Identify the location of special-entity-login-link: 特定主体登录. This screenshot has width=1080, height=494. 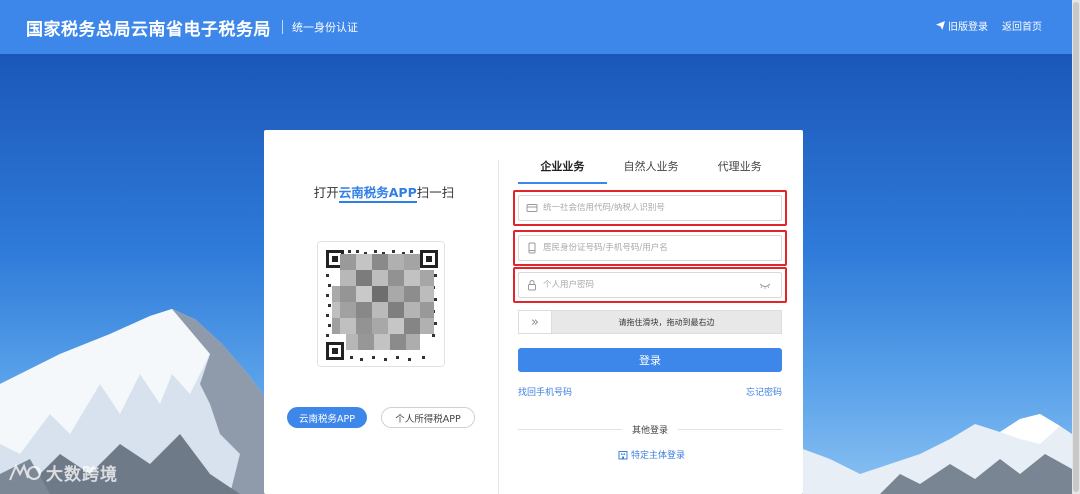
(651, 454).